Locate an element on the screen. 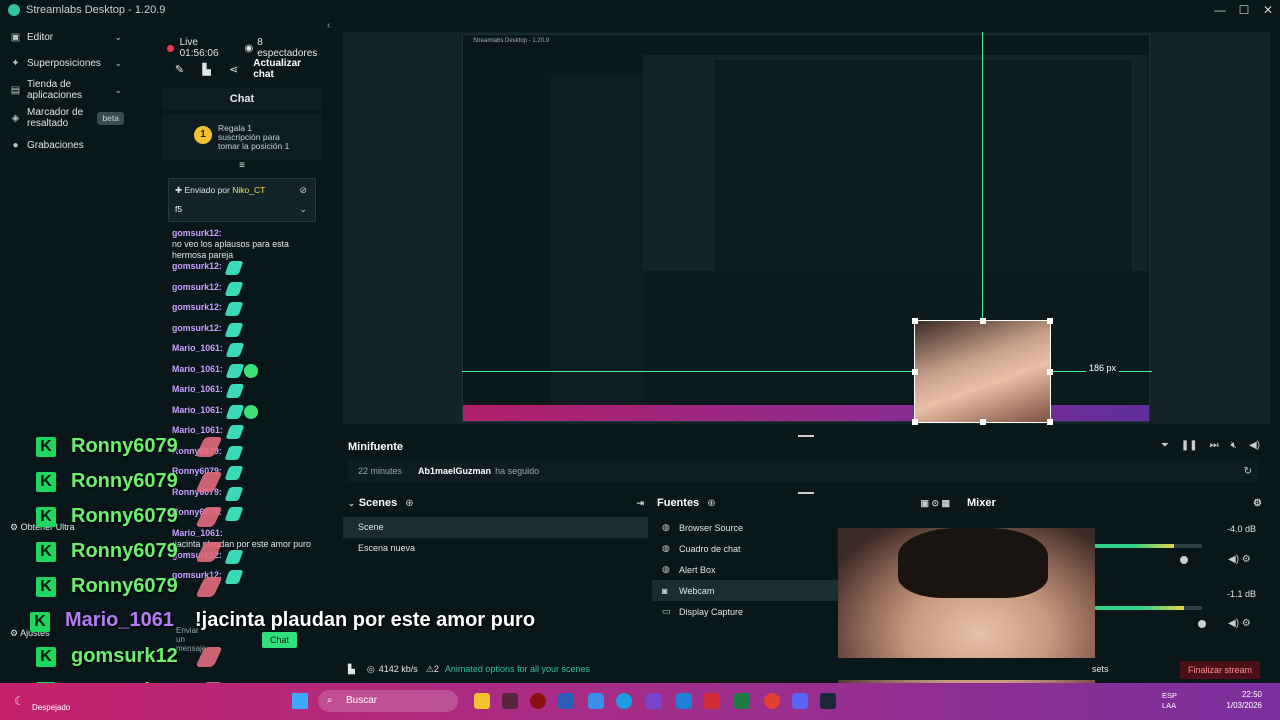  highlighter-icon: ◈ is located at coordinates (15, 118).